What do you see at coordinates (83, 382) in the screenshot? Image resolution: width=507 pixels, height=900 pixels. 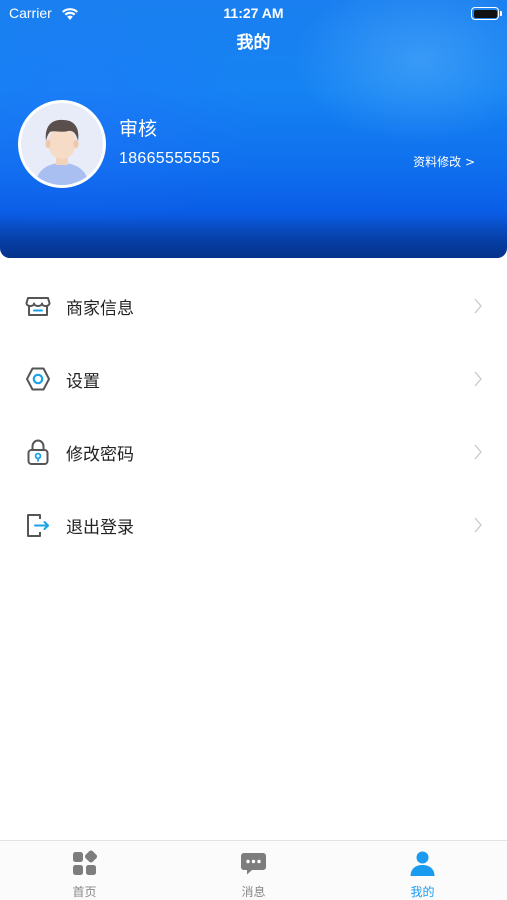 I see `menu-item-label: 设置` at bounding box center [83, 382].